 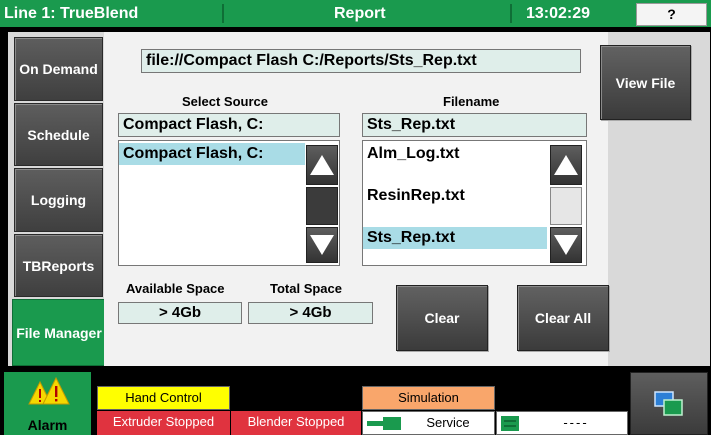 What do you see at coordinates (296, 423) in the screenshot?
I see `blender-status: Blender Stopped` at bounding box center [296, 423].